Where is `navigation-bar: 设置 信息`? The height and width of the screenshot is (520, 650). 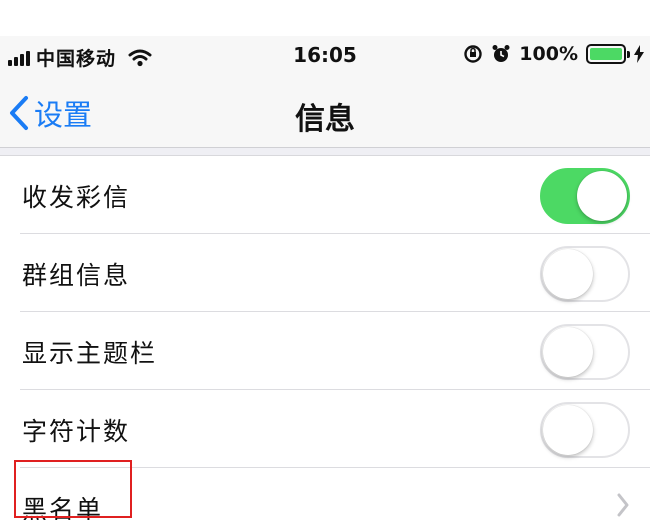
navigation-bar: 设置 信息 is located at coordinates (325, 112).